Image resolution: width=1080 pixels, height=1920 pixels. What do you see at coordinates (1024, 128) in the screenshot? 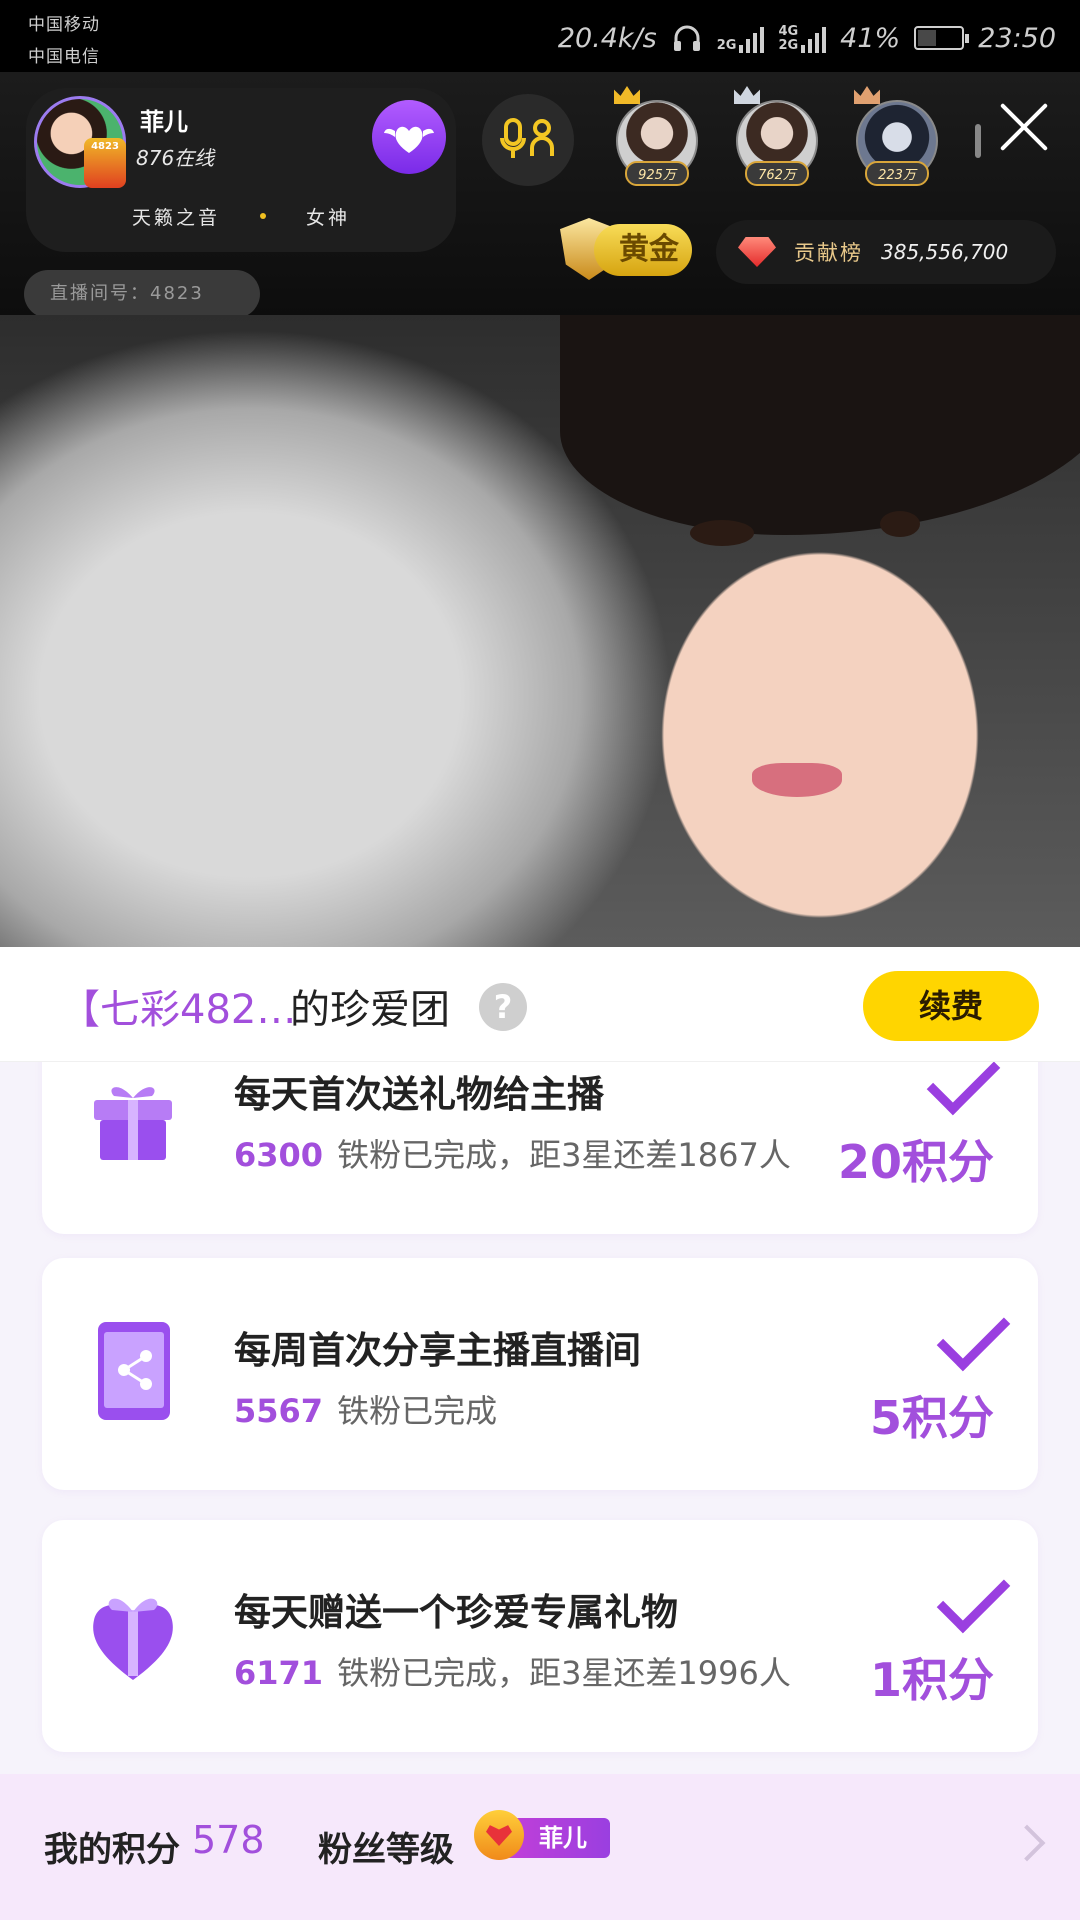
I see `close-icon` at bounding box center [1024, 128].